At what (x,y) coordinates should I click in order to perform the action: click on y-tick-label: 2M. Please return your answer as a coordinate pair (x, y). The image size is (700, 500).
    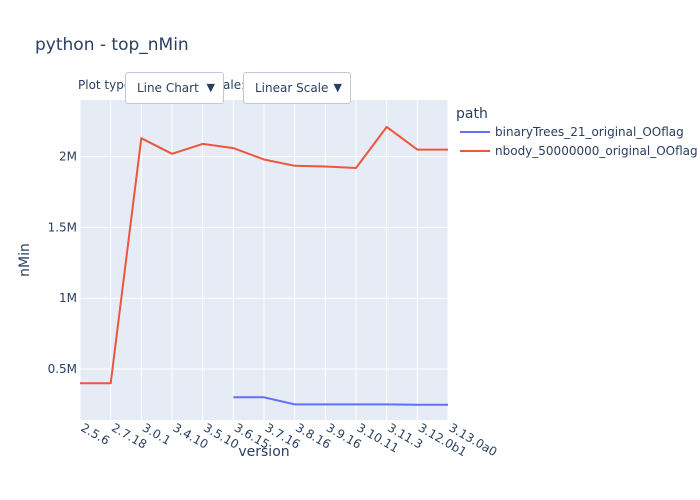
    Looking at the image, I should click on (68, 157).